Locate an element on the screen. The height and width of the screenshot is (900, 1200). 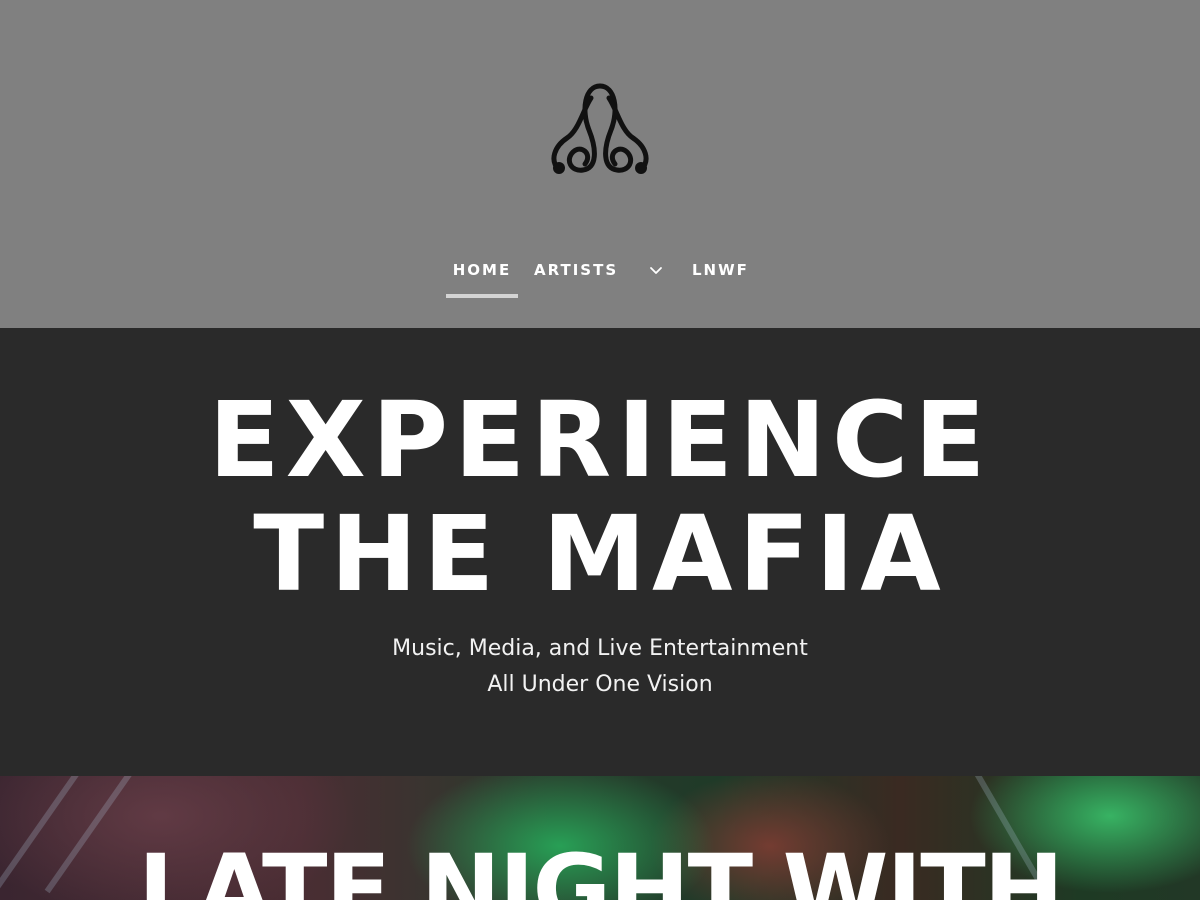
nav-item-artists: ARTISTS is located at coordinates (584, 278).